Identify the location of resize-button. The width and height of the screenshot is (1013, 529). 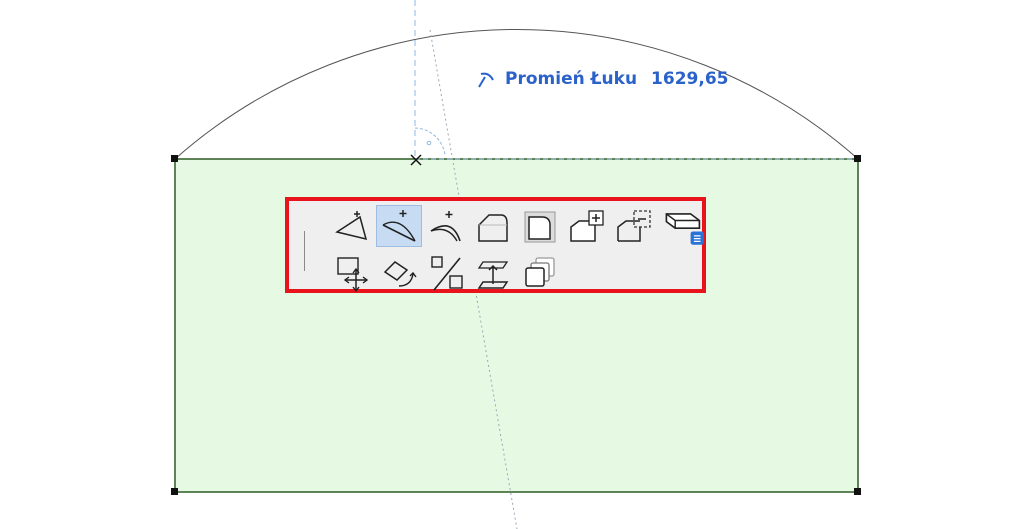
(446, 273).